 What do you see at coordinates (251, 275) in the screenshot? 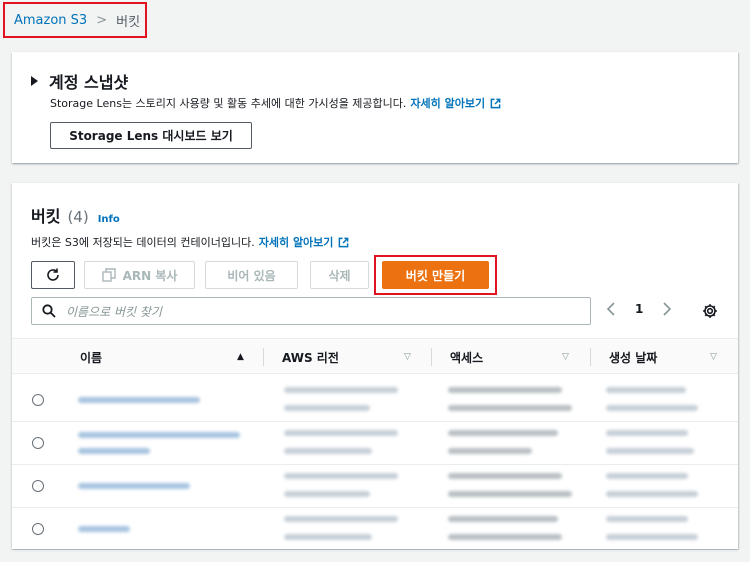
I see `empty-button: 비어 있음` at bounding box center [251, 275].